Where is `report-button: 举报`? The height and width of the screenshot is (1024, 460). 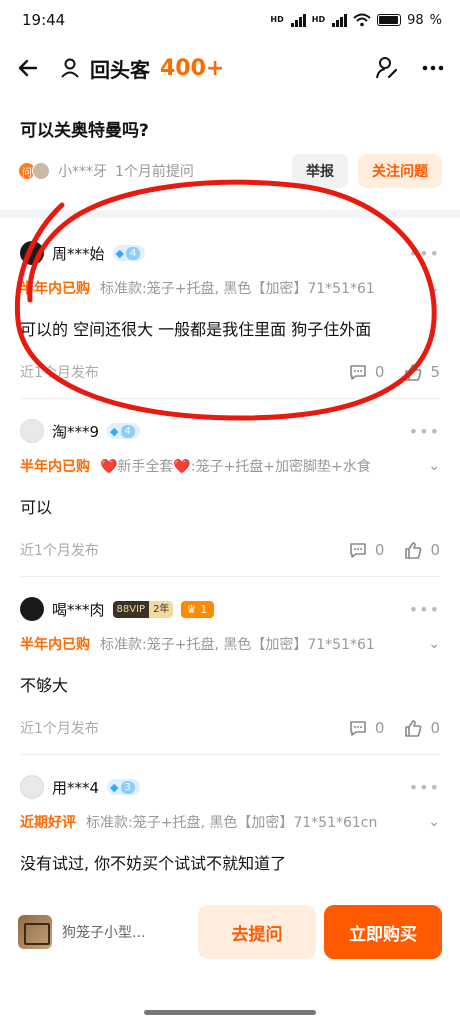 report-button: 举报 is located at coordinates (320, 171).